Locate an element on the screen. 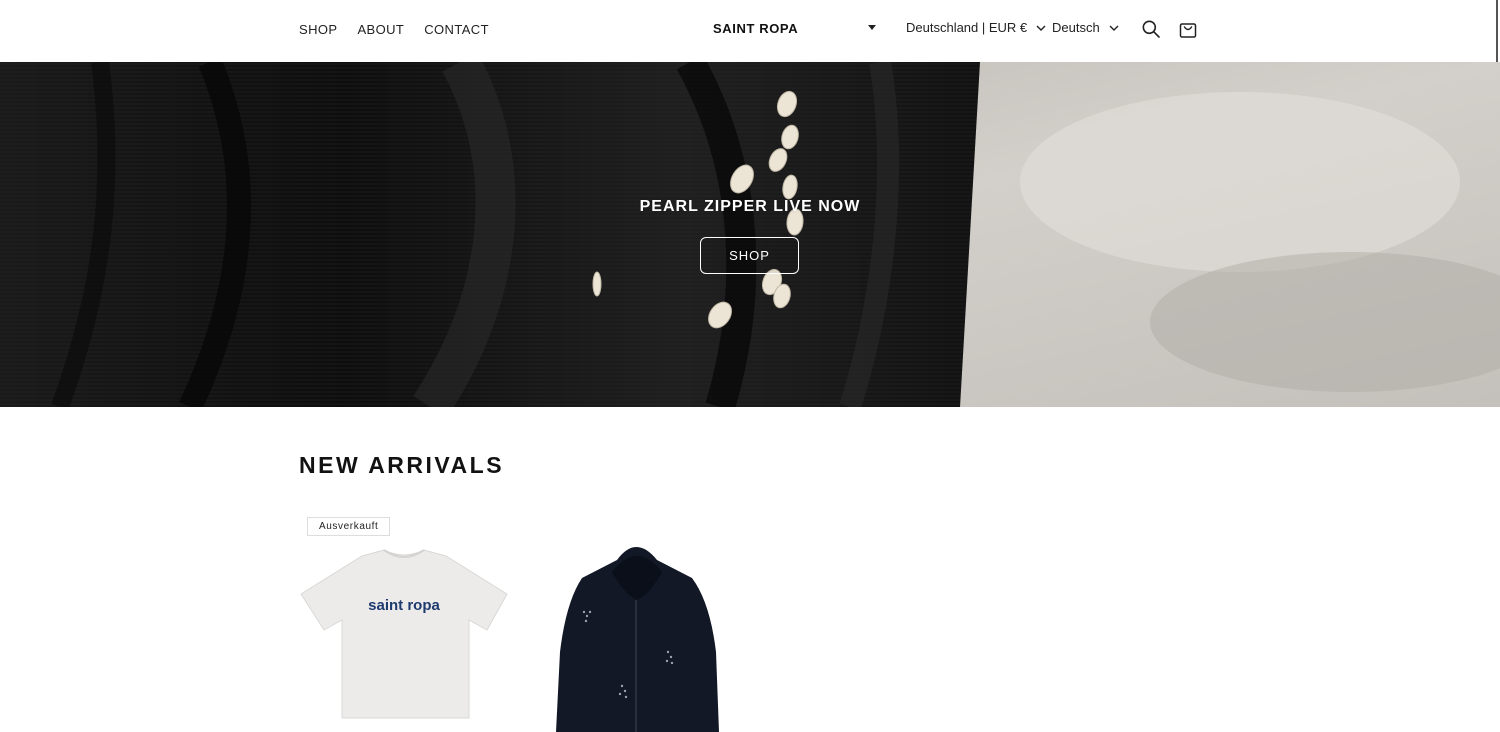  product-card: saint ropa Ausverkauft is located at coordinates (404, 622).